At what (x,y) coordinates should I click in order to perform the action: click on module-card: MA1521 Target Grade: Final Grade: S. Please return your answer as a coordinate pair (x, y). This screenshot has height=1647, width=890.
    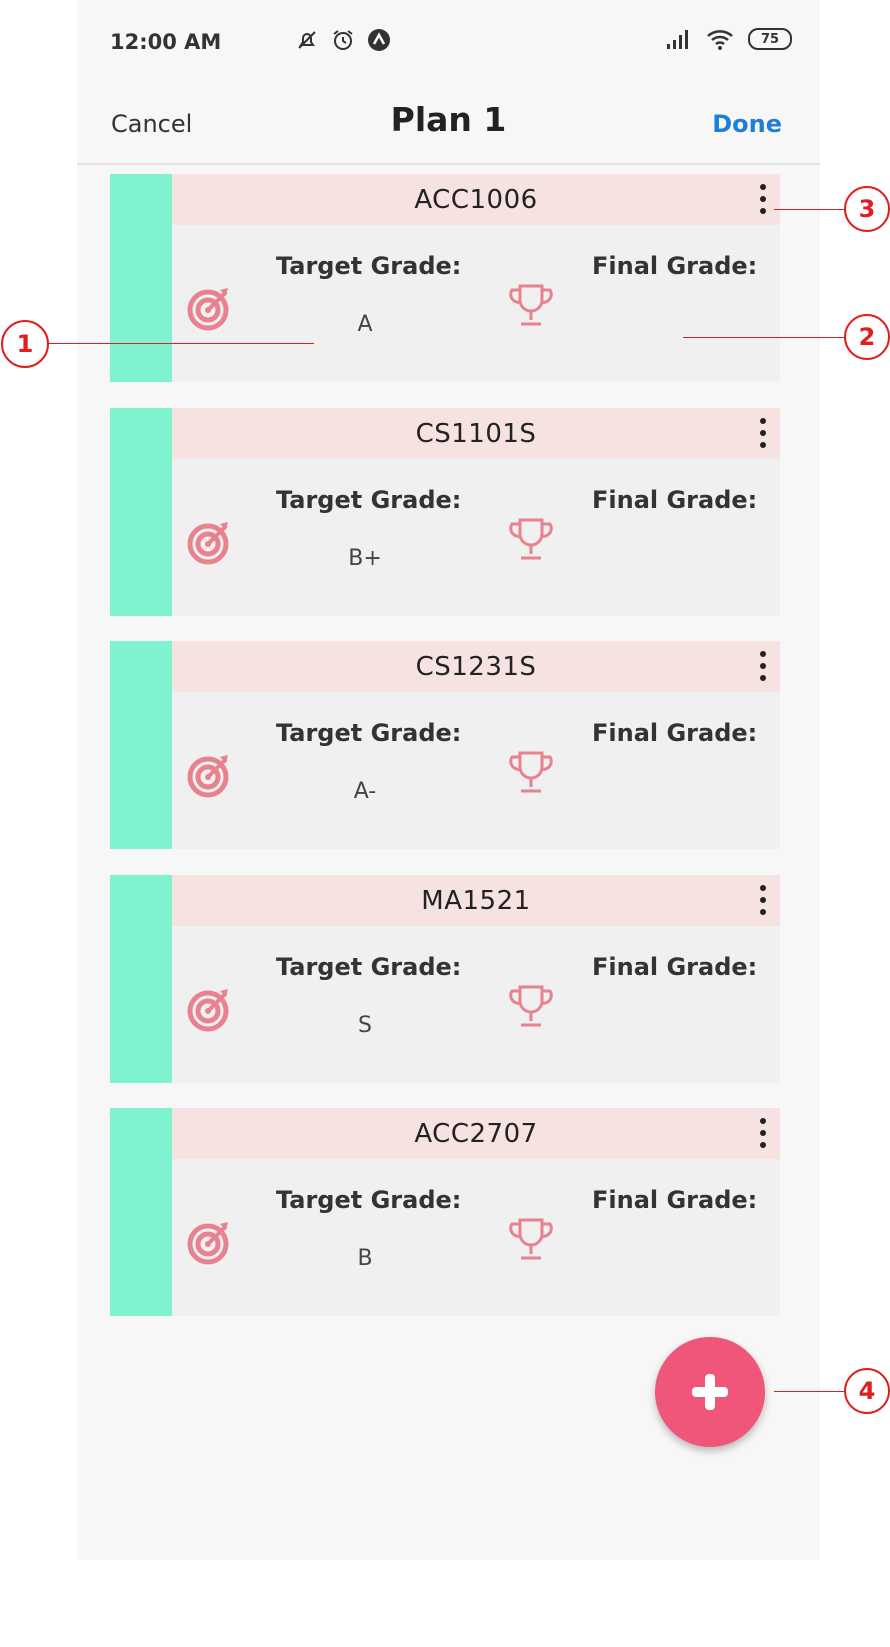
    Looking at the image, I should click on (445, 979).